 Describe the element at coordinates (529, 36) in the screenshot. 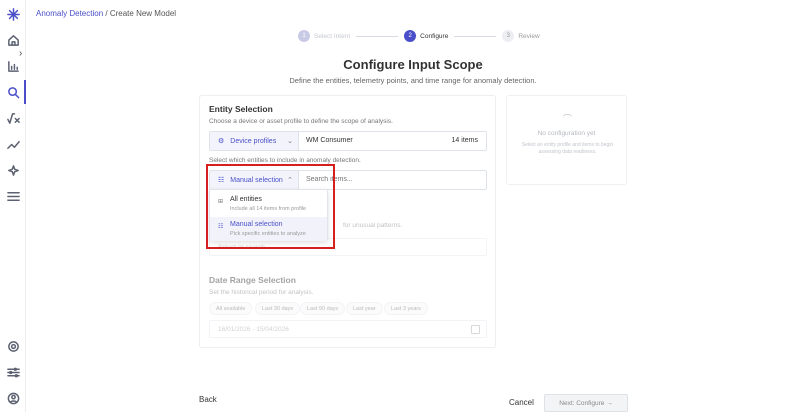

I see `step-label: Review` at that location.